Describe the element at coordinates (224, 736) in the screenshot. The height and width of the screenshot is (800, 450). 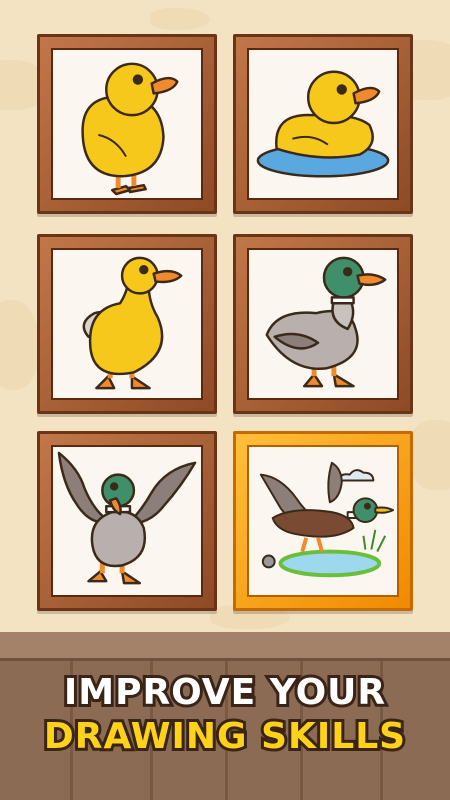
I see `caption-line-2: DRAWING SKILLS` at that location.